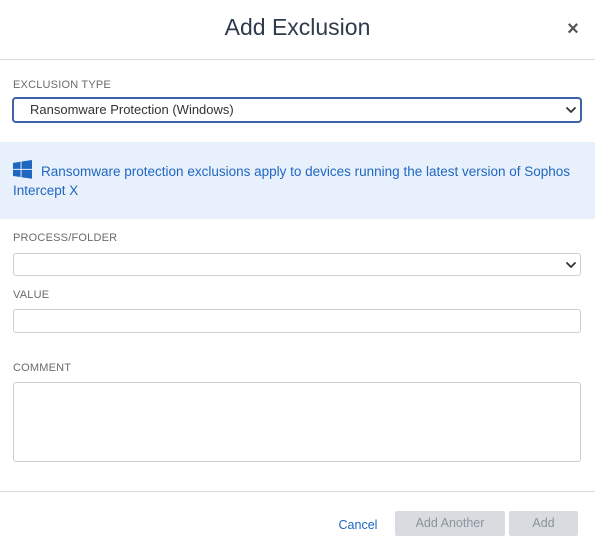 The width and height of the screenshot is (595, 552). What do you see at coordinates (297, 264) in the screenshot?
I see `process-folder-select` at bounding box center [297, 264].